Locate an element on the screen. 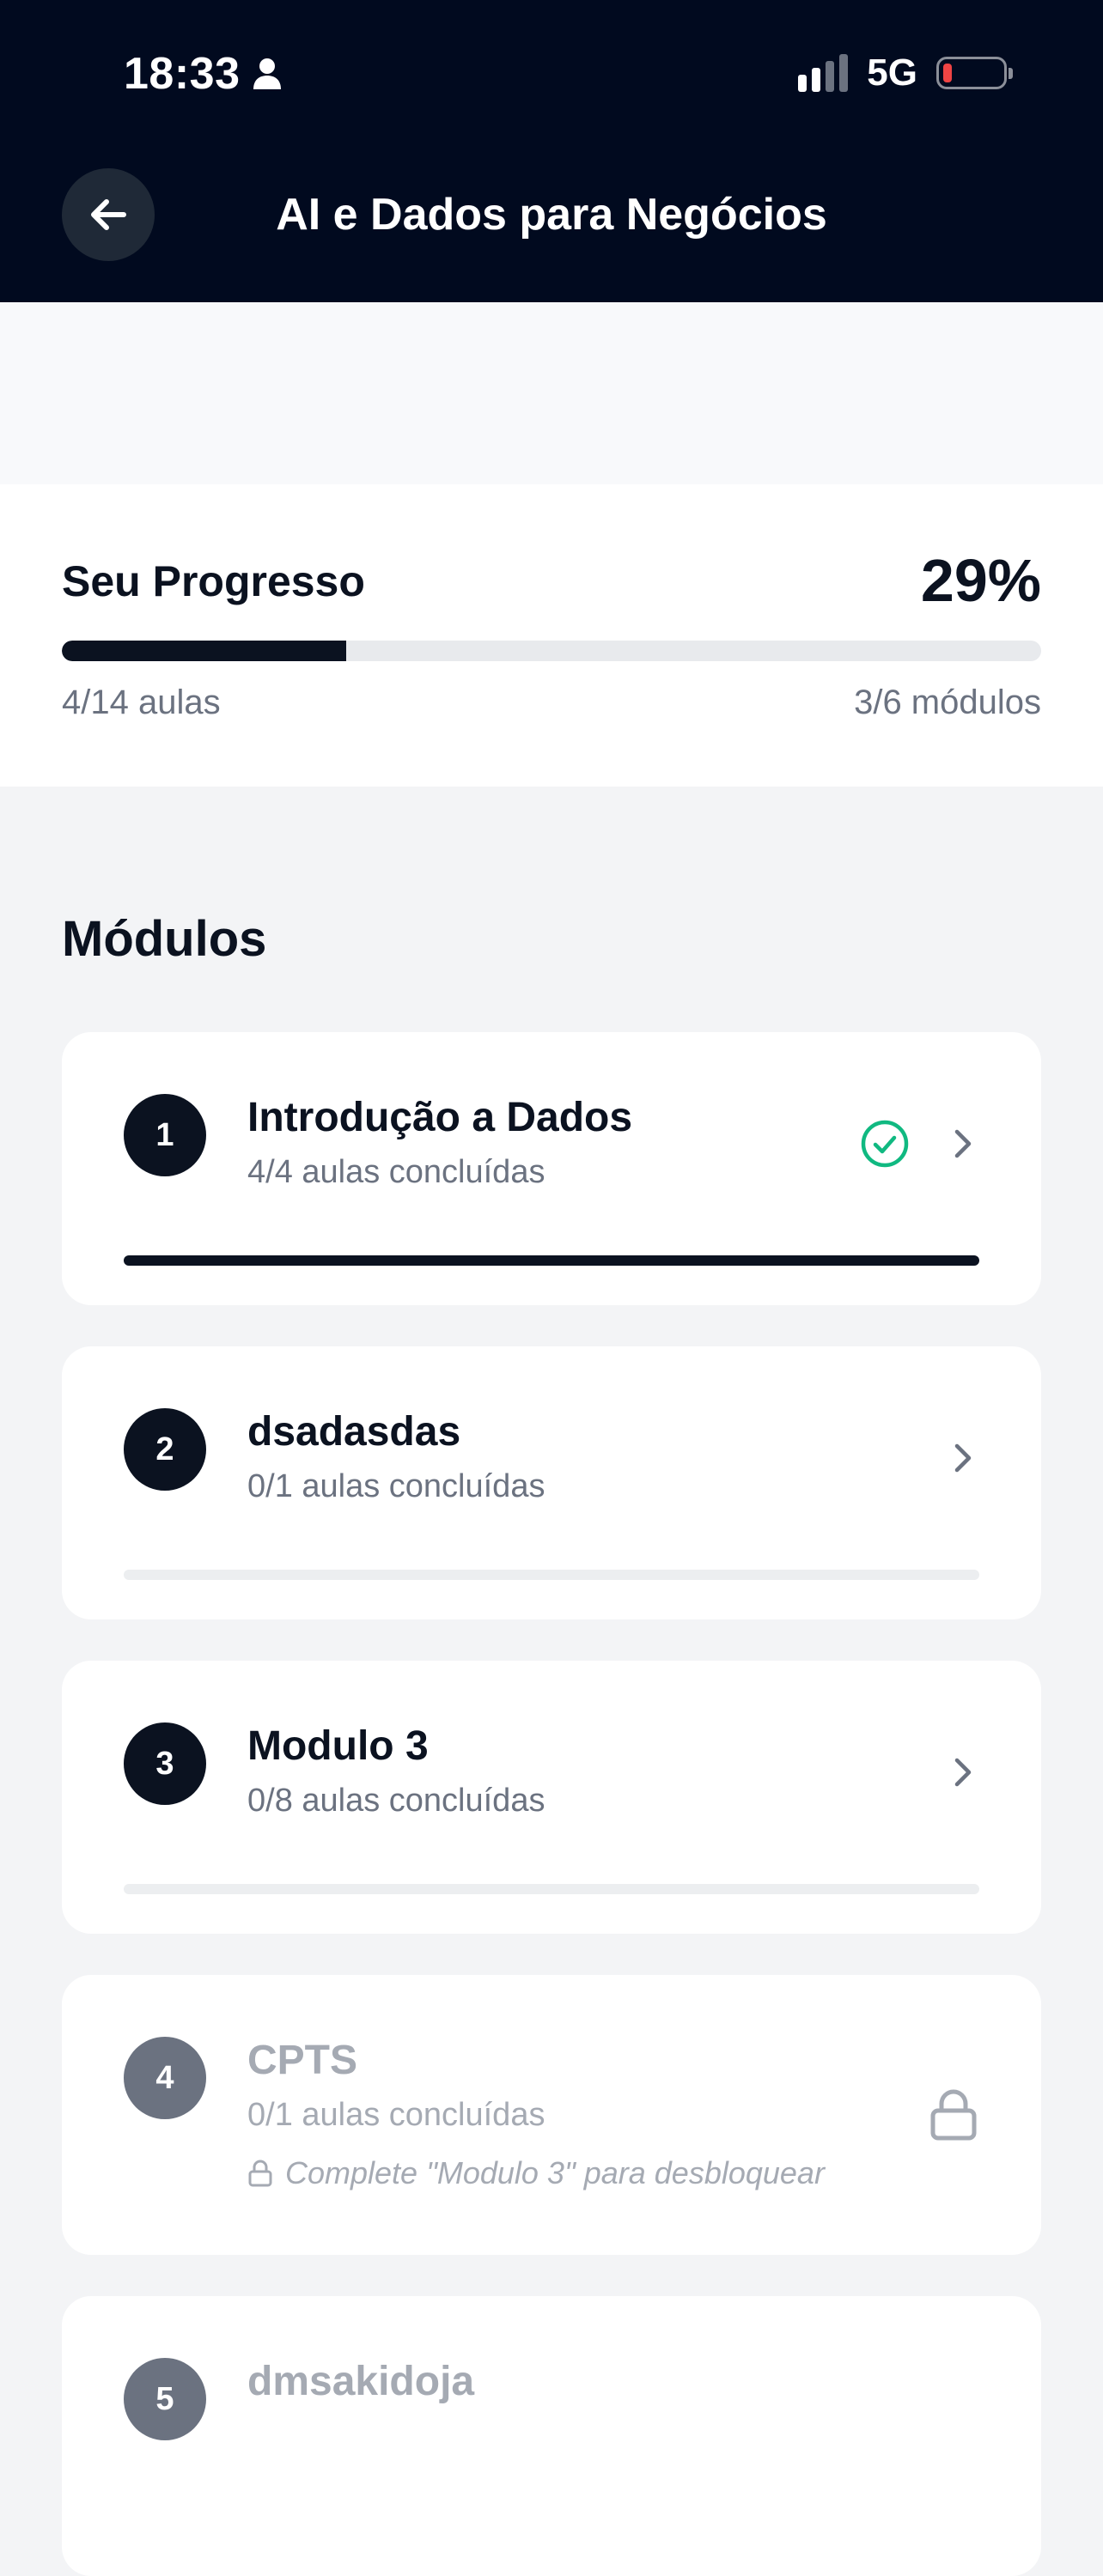  progress-modules: 3/6 módulos is located at coordinates (947, 702).